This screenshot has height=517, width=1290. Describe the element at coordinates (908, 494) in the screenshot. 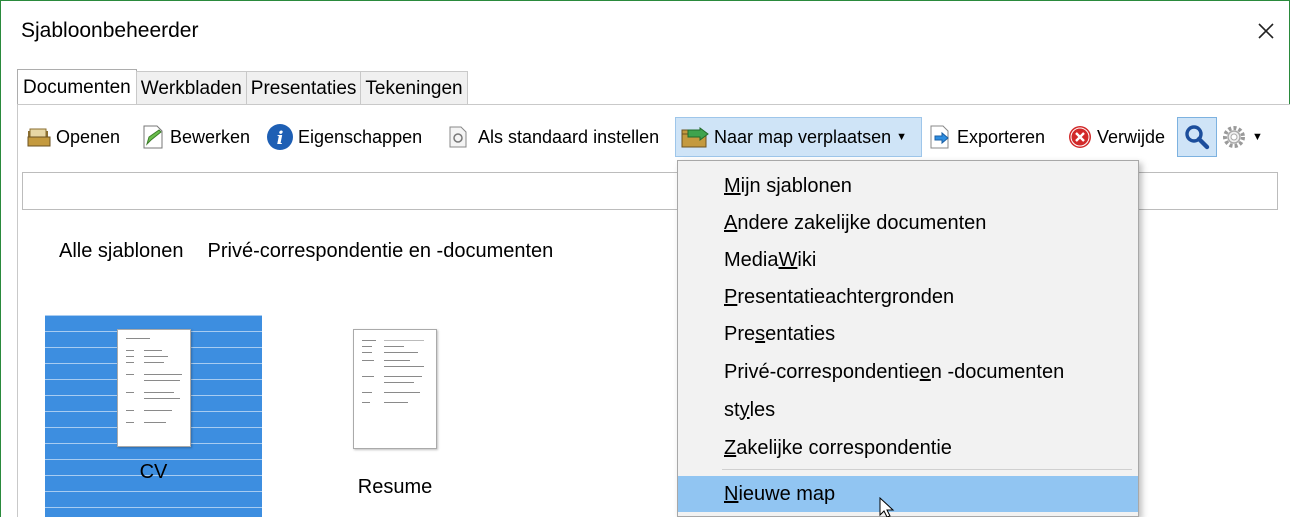

I see `menu-item-new-folder: Nieuwe map` at that location.